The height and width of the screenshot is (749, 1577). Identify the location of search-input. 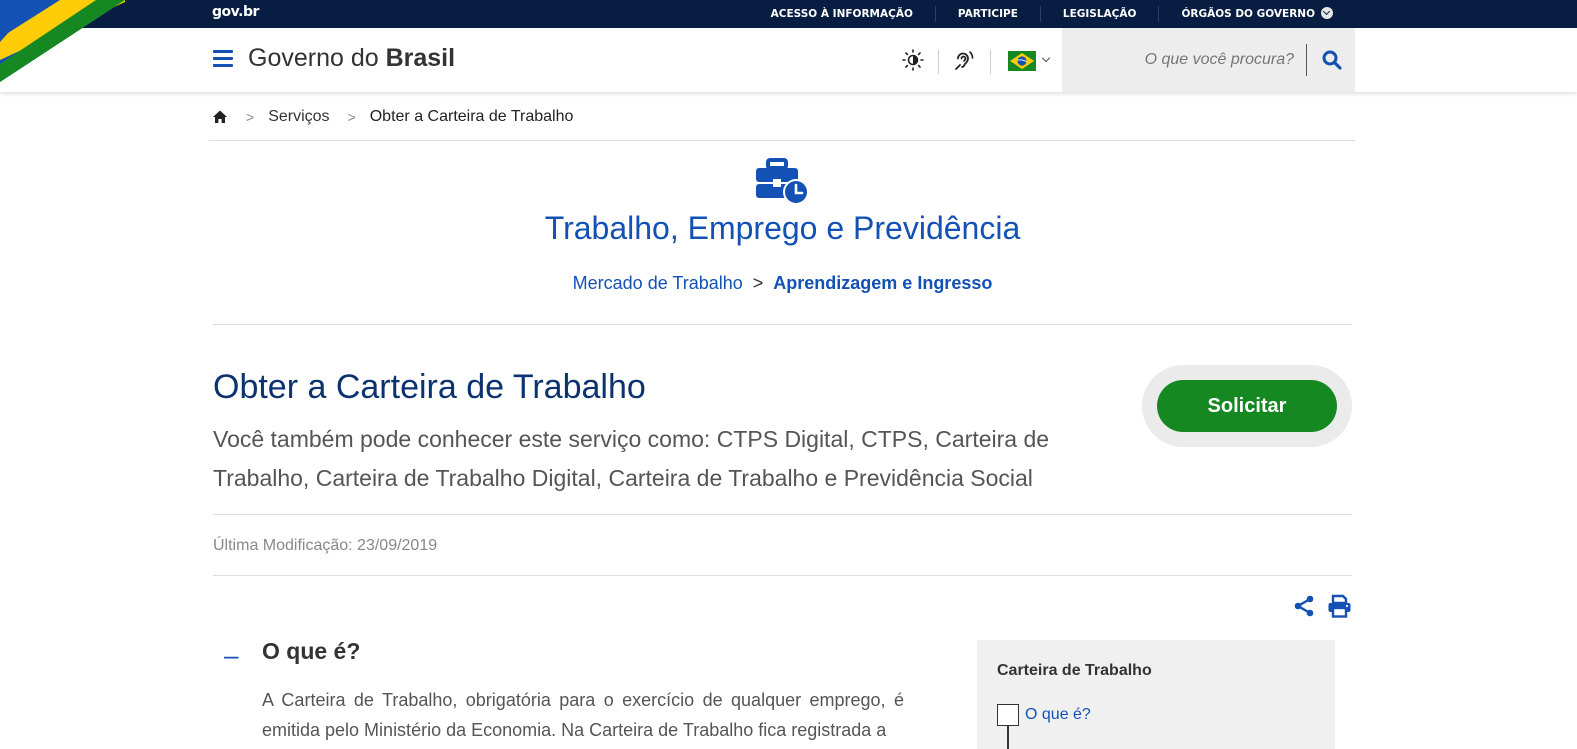
(1183, 60).